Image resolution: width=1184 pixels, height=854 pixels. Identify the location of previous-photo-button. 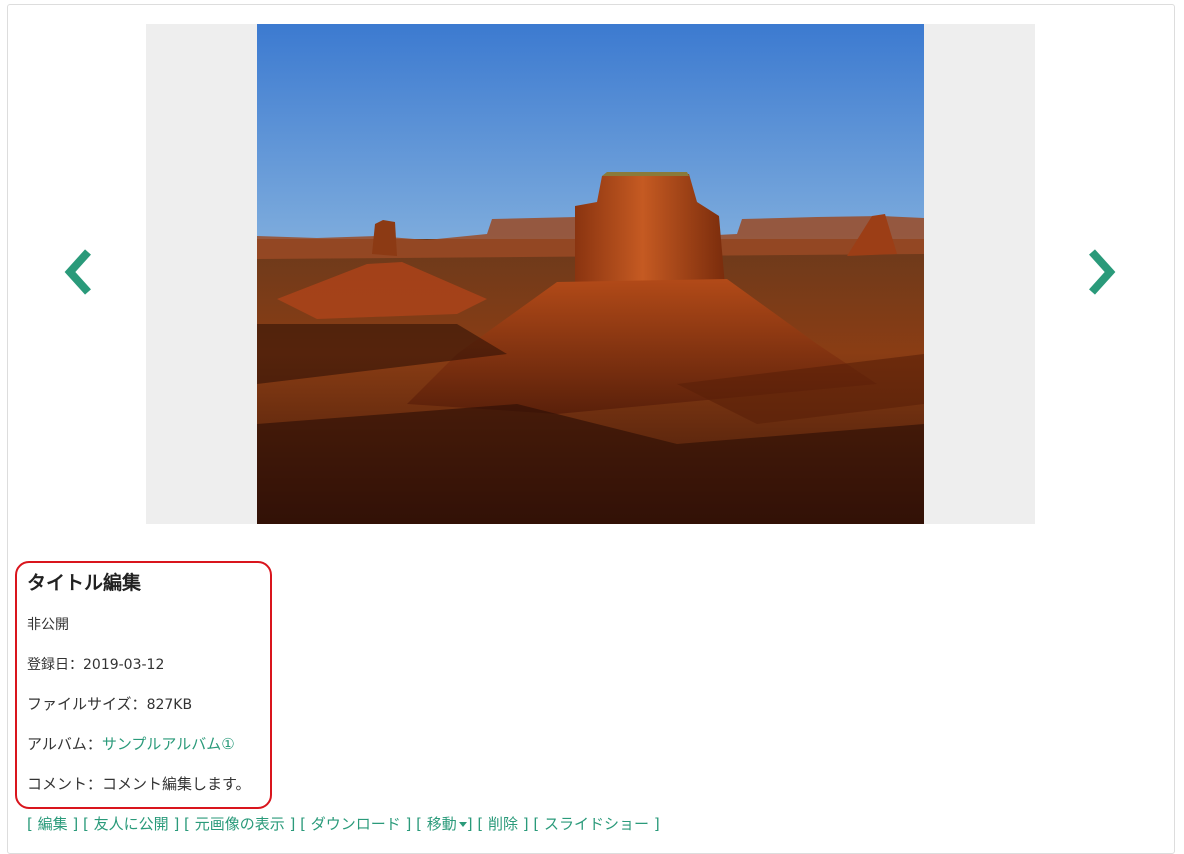
(78, 272).